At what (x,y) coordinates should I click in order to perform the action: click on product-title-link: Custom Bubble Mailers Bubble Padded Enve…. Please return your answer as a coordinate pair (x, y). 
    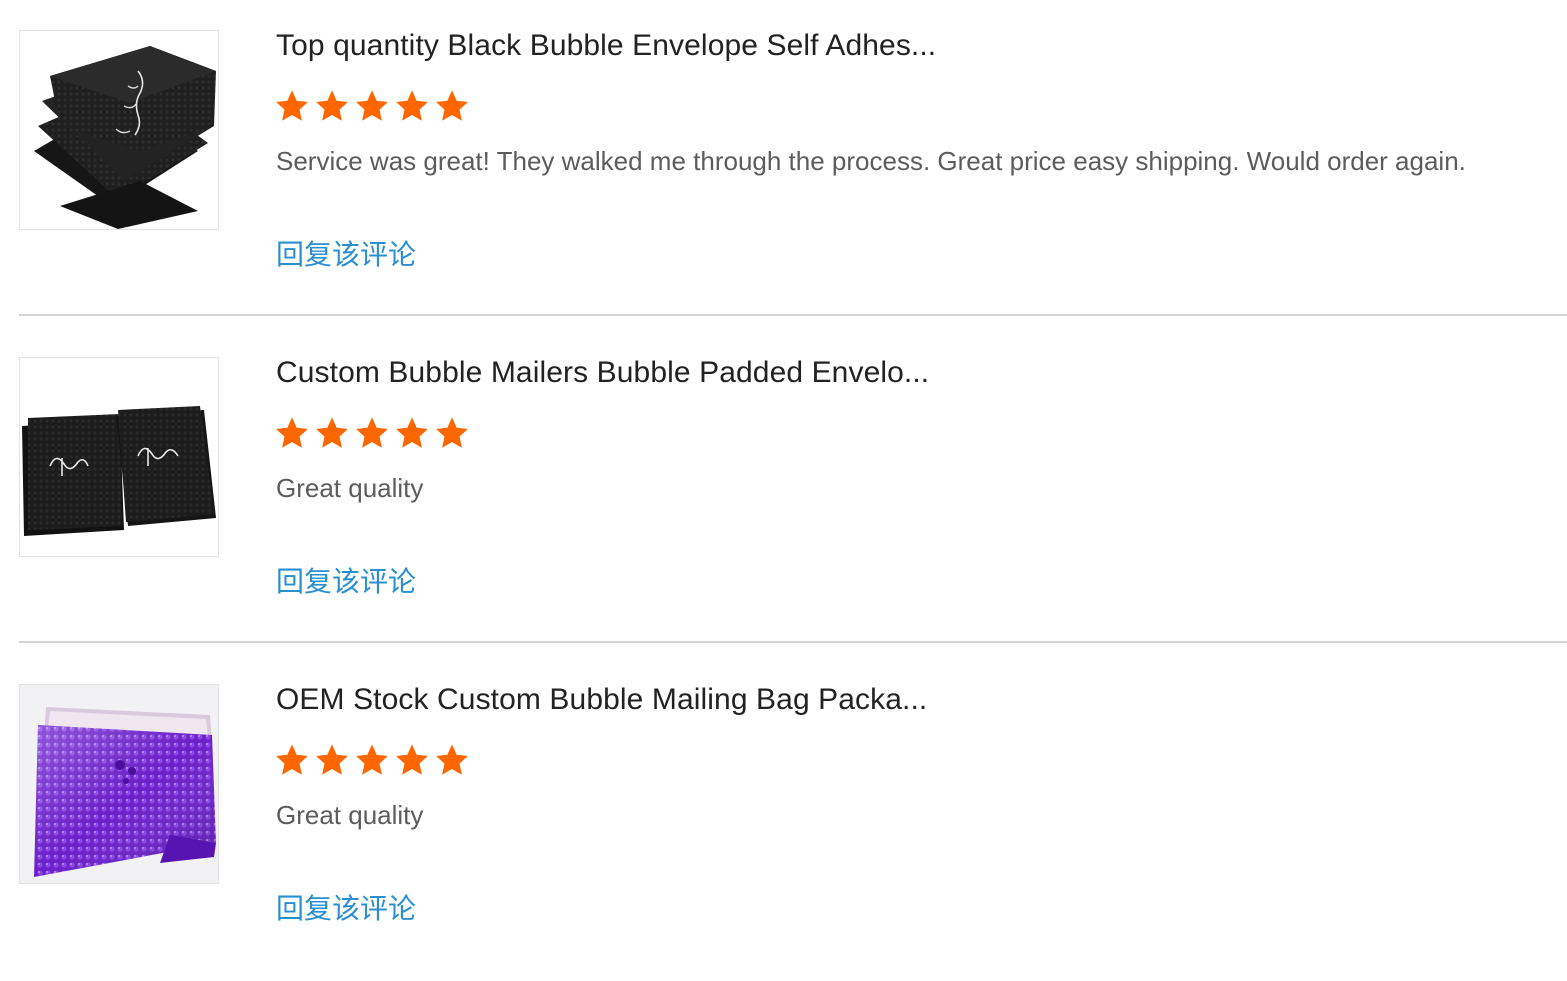
    Looking at the image, I should click on (602, 373).